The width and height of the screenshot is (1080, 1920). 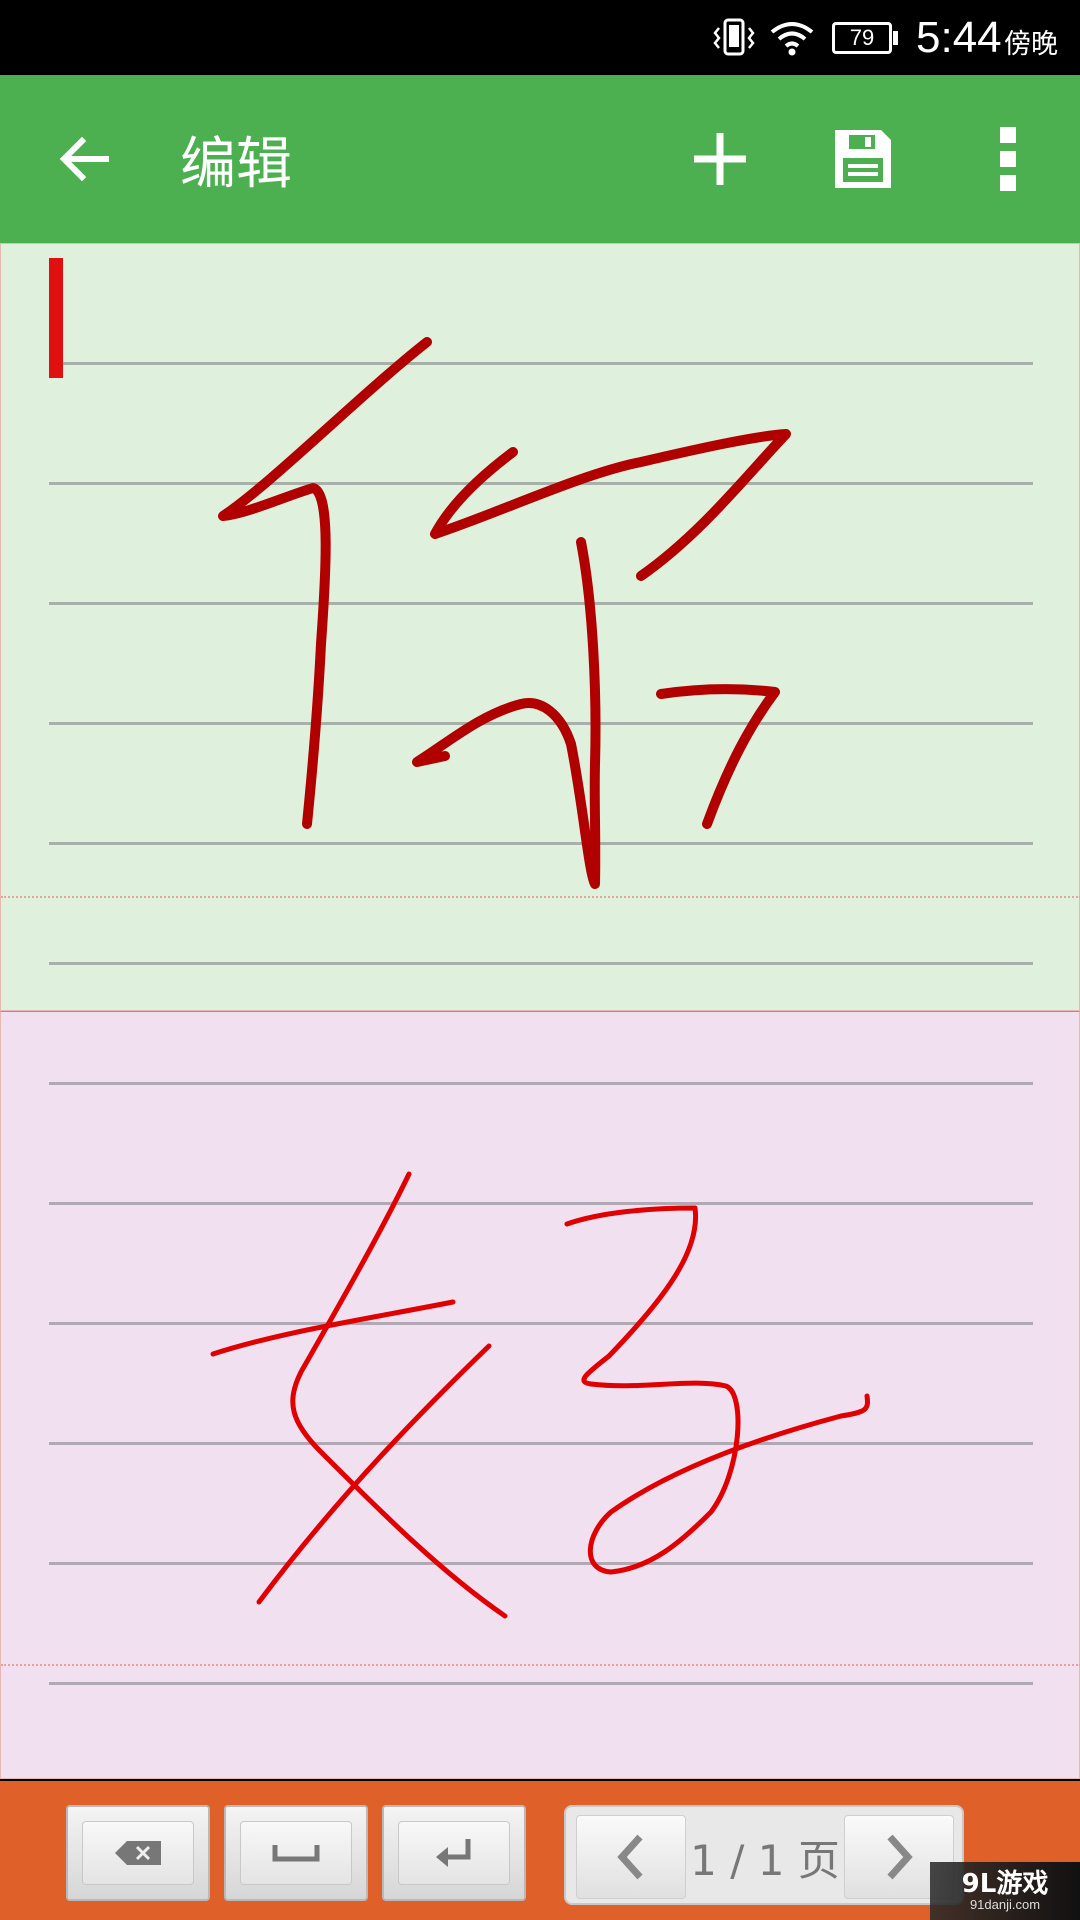 I want to click on handwriting-strokes-lower, so click(x=540, y=1395).